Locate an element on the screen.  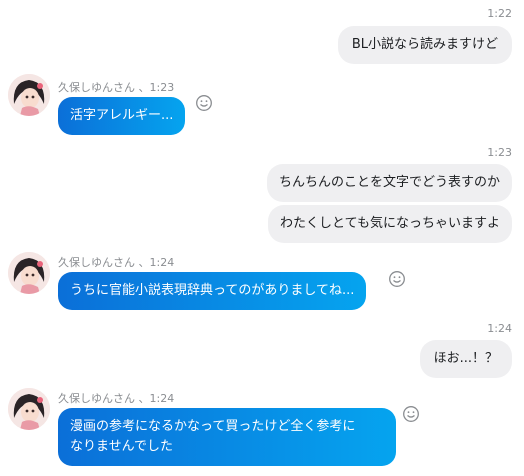
outgoing-message: わたくしとても気になっちゃいますよ is located at coordinates (390, 224).